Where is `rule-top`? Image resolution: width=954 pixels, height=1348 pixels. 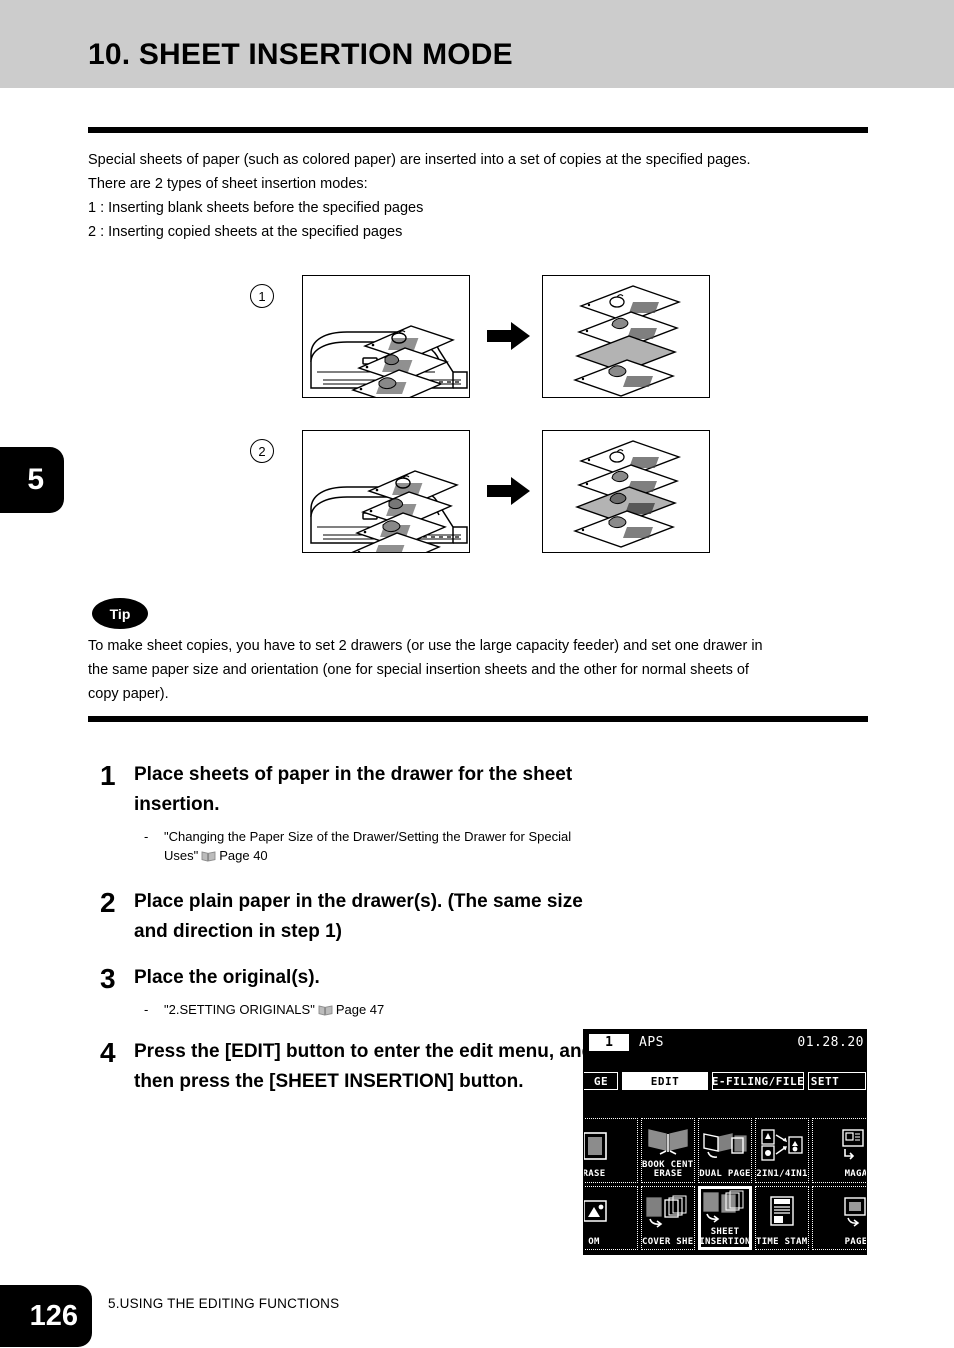 rule-top is located at coordinates (478, 130).